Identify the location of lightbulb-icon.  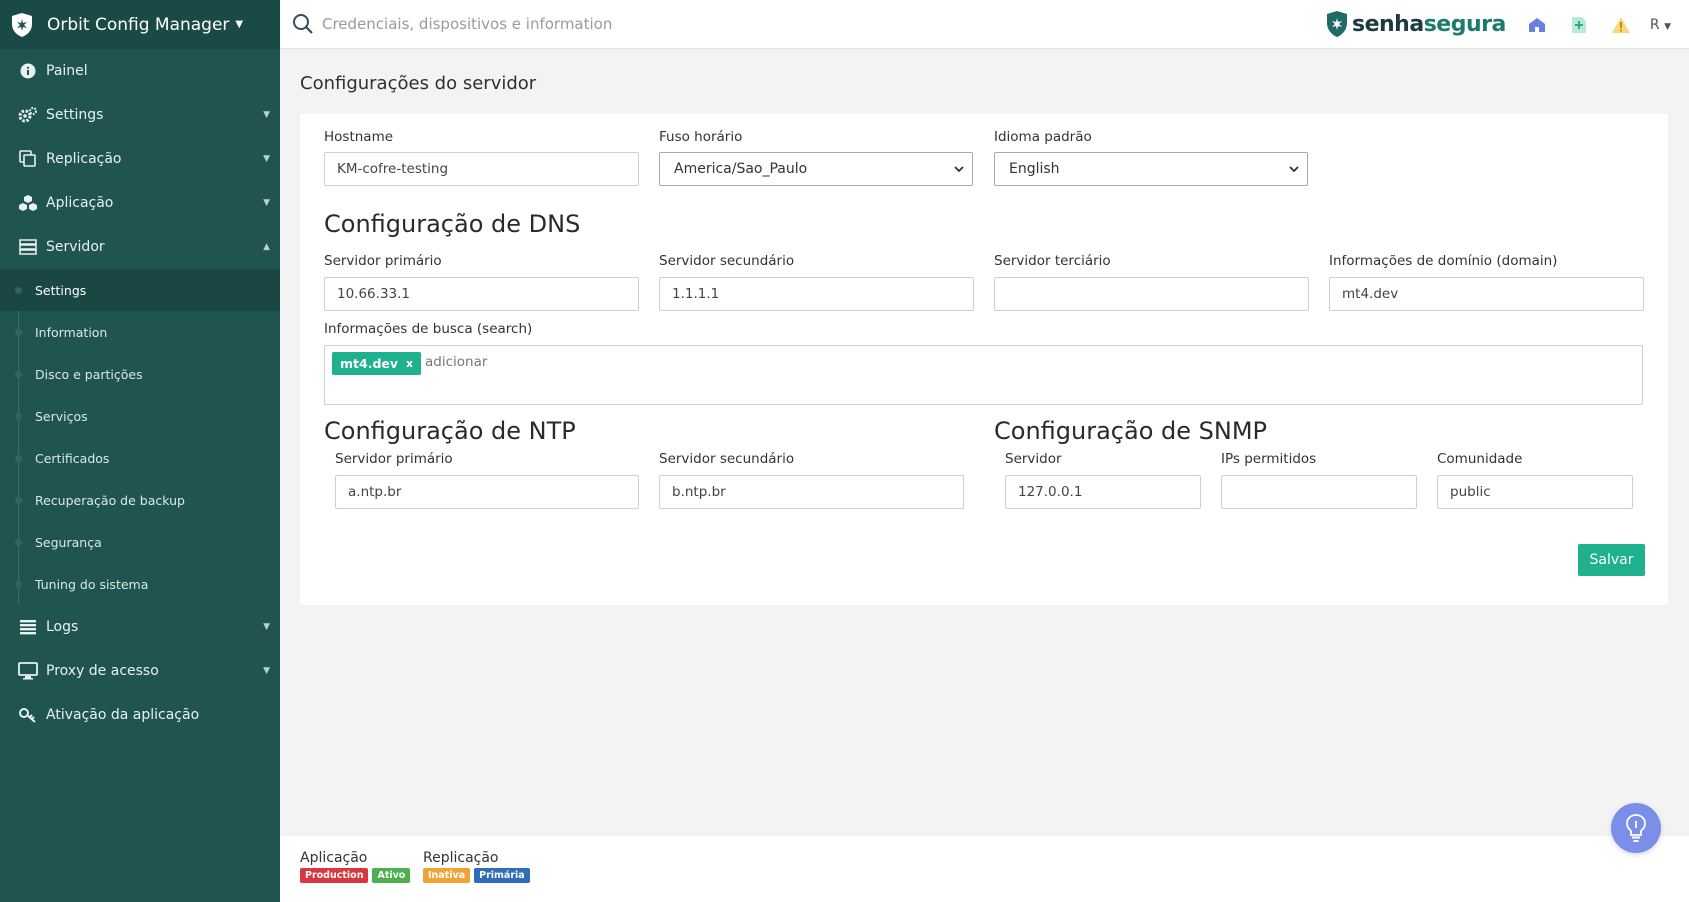
(1636, 828).